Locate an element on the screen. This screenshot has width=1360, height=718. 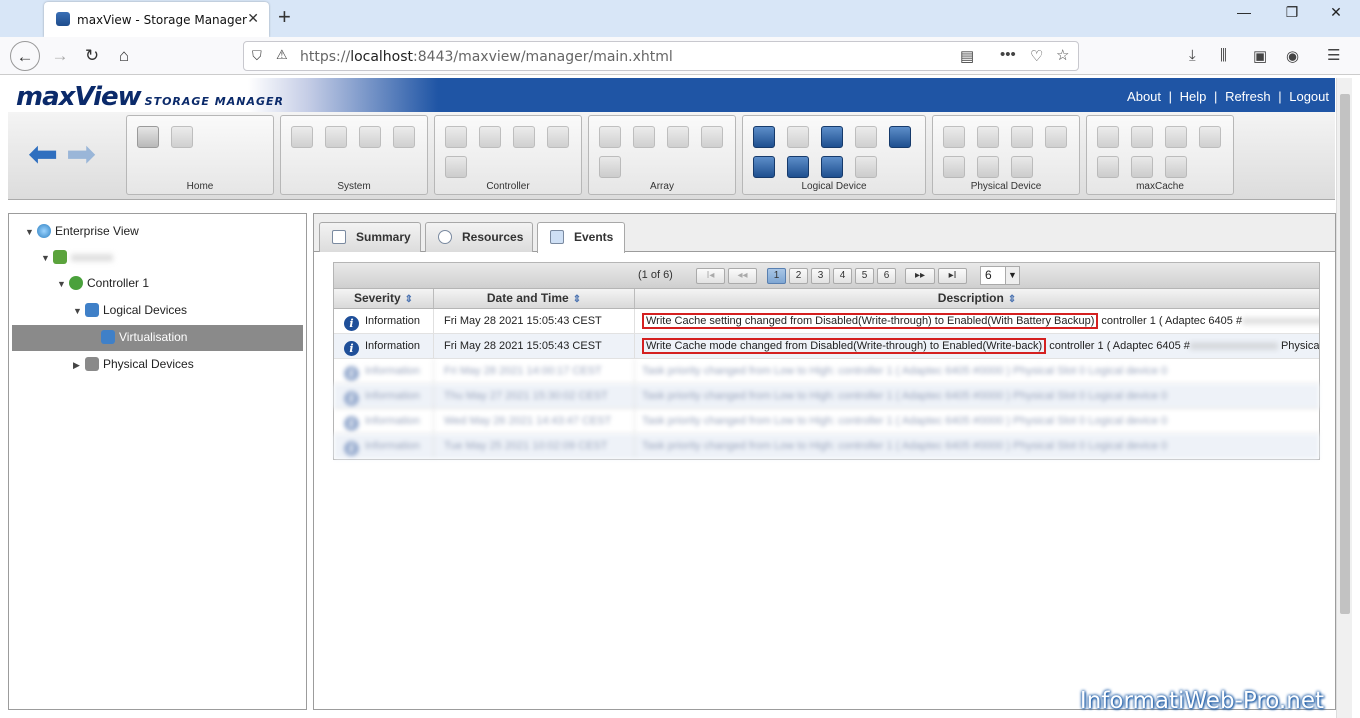
close-tab-icon: ✕ is located at coordinates (253, 18).